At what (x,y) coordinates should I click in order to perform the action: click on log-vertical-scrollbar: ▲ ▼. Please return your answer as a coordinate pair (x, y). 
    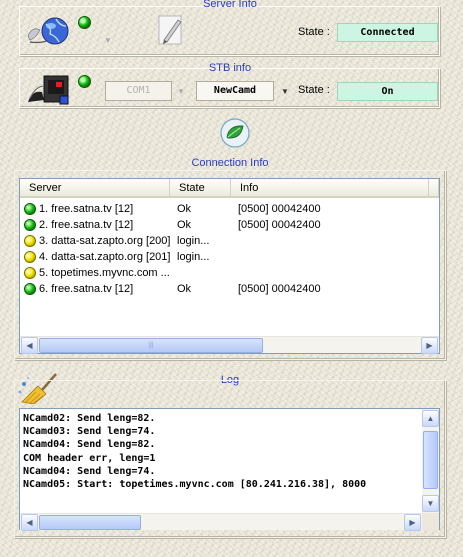
    Looking at the image, I should click on (430, 461).